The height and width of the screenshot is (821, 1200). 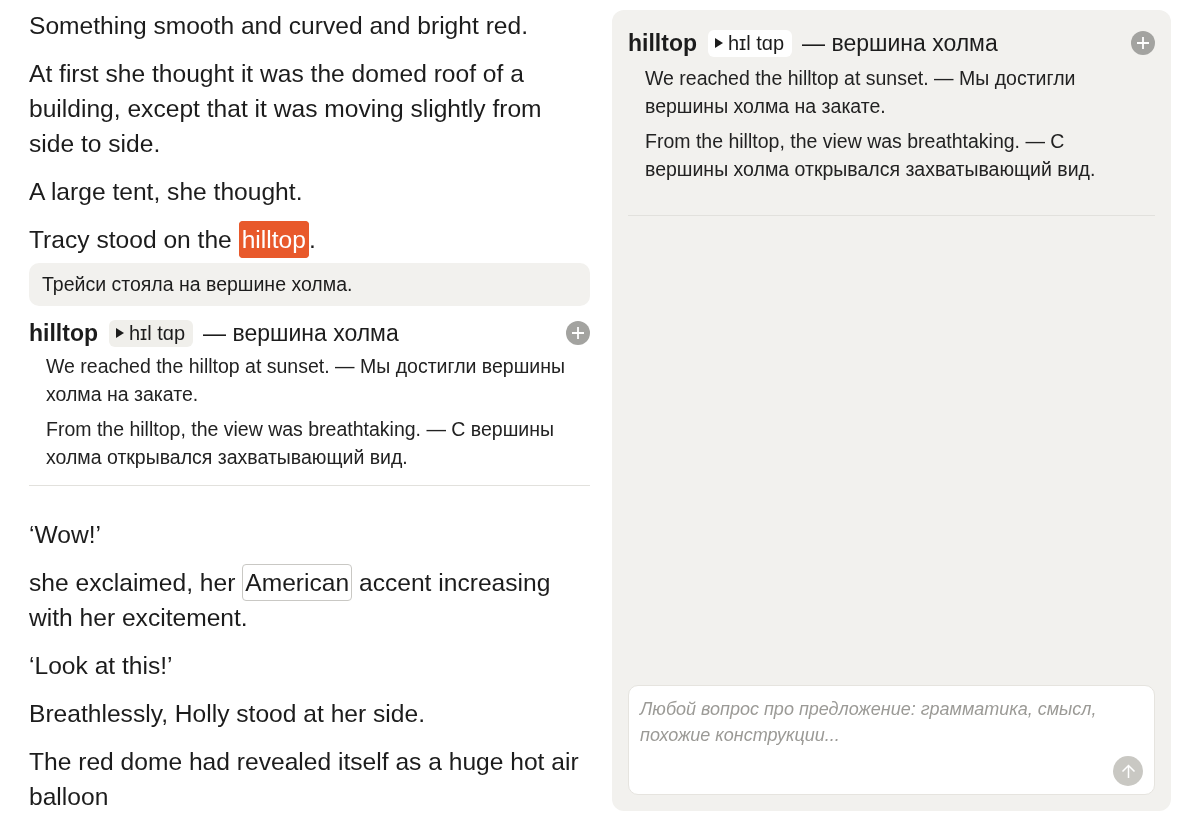 I want to click on paragraph: she exclaimed, her American accent increasing with her excitement., so click(x=309, y=600).